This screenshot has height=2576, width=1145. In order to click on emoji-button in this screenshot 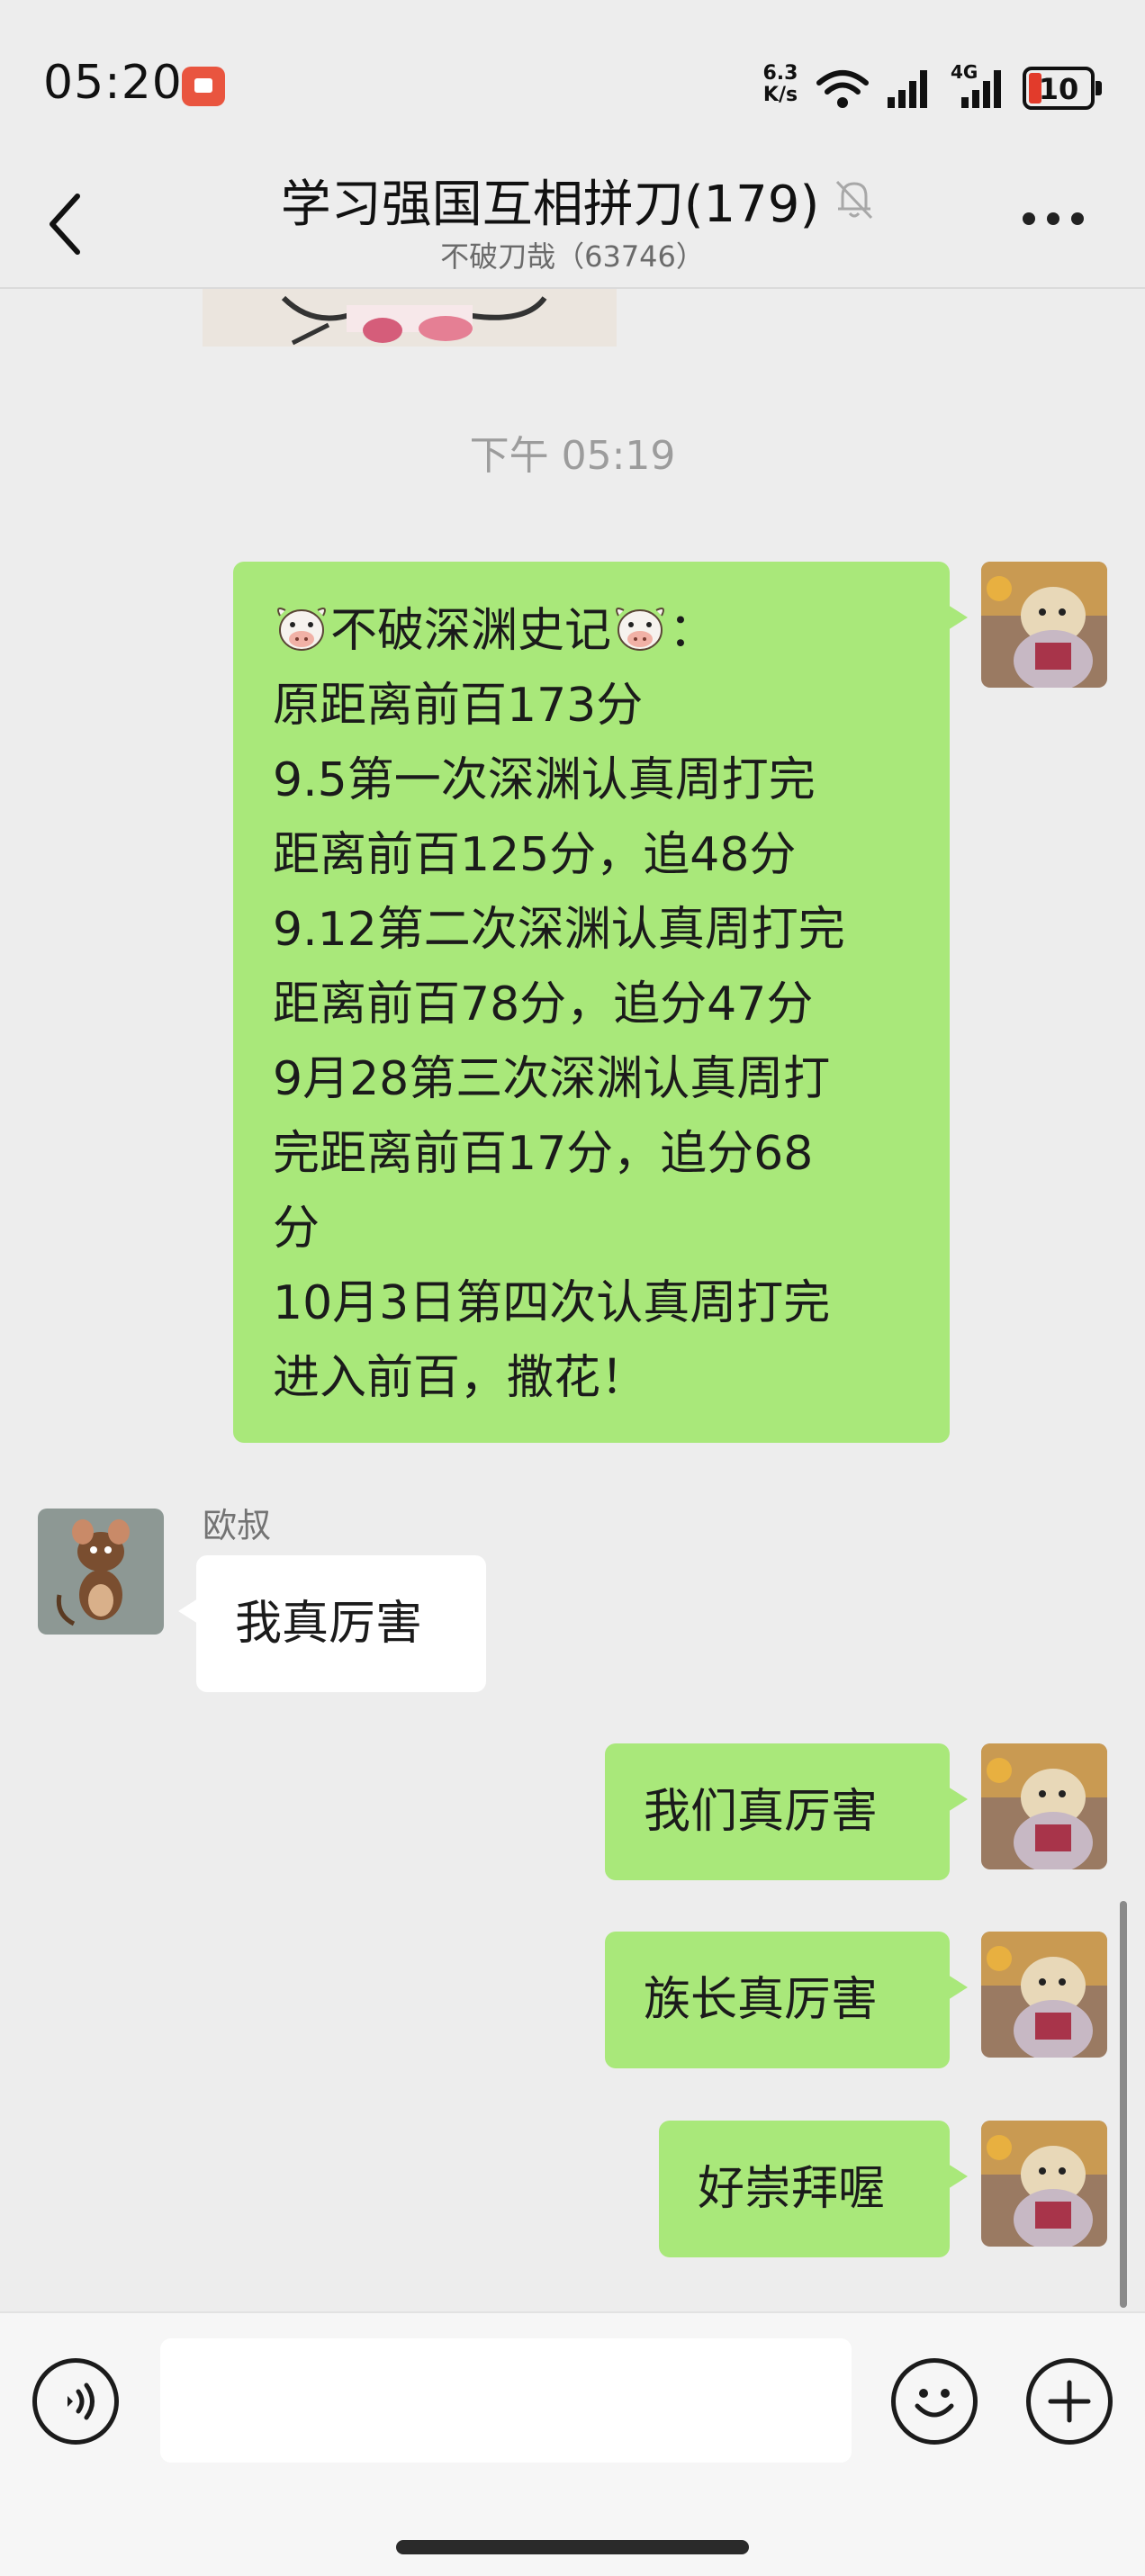, I will do `click(935, 2401)`.